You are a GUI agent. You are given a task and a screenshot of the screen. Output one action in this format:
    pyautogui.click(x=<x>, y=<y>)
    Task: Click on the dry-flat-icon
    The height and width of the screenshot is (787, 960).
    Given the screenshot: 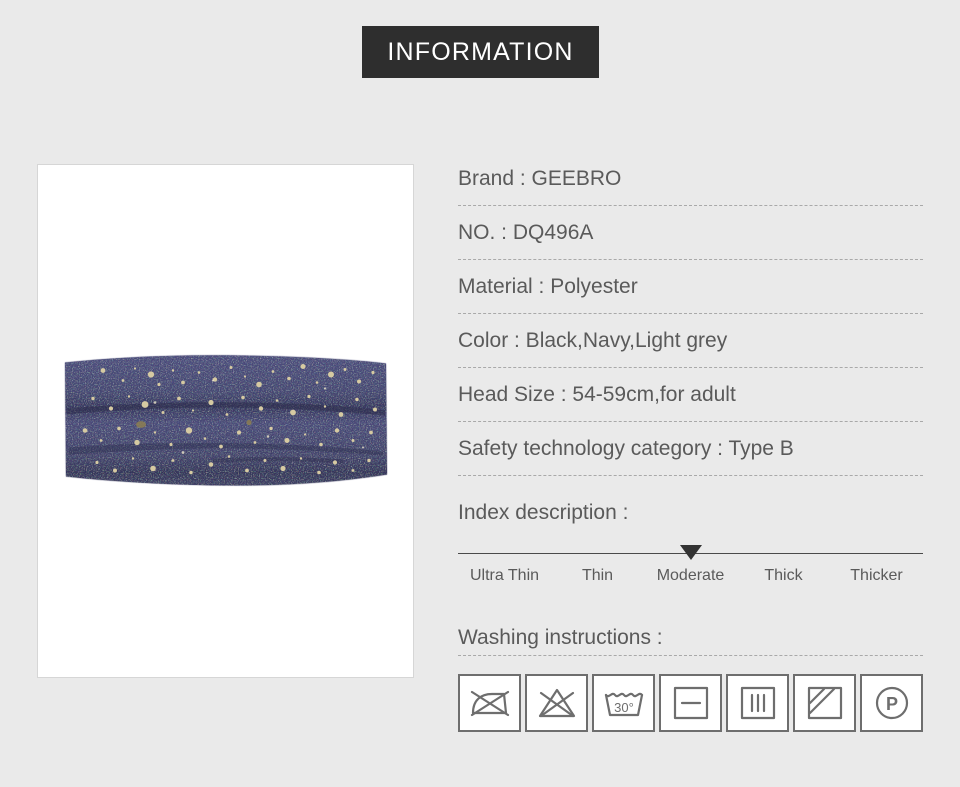 What is the action you would take?
    pyautogui.click(x=690, y=703)
    